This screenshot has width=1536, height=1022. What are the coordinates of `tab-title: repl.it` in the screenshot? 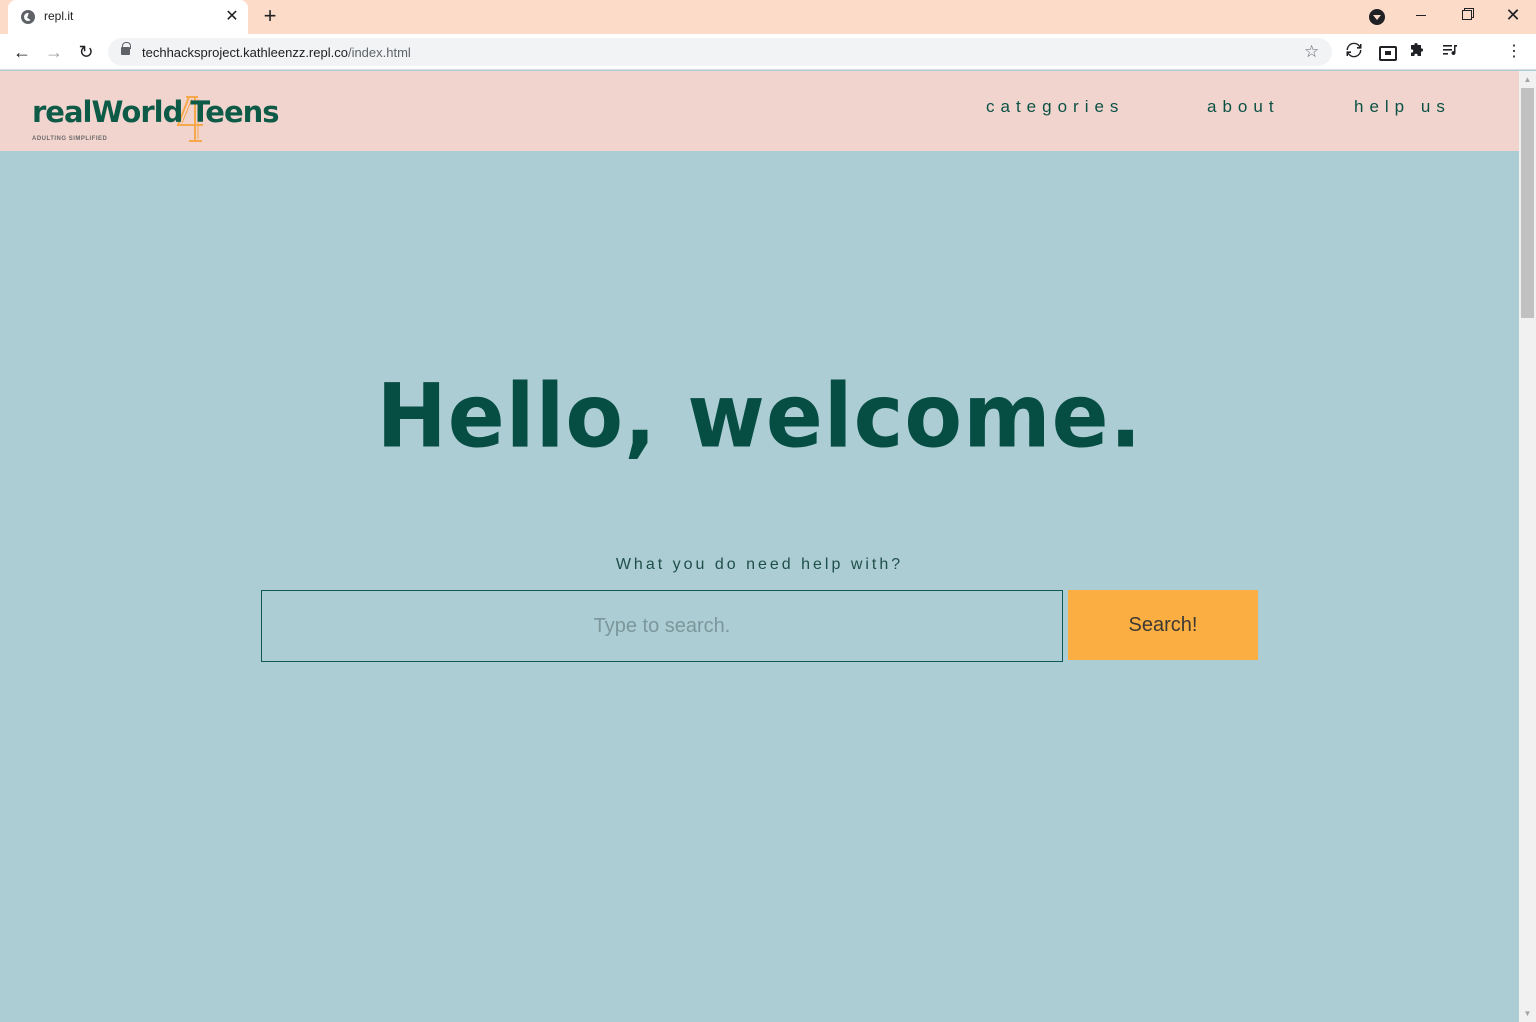 It's located at (59, 16).